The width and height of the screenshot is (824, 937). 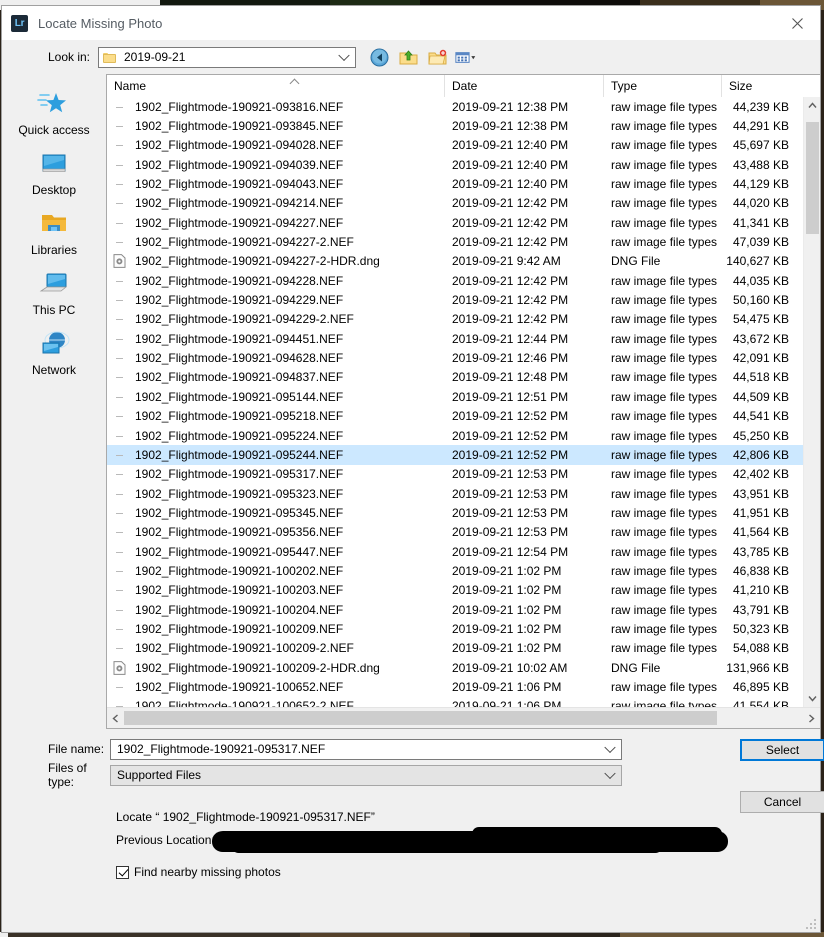 I want to click on up-folder-icon, so click(x=408, y=56).